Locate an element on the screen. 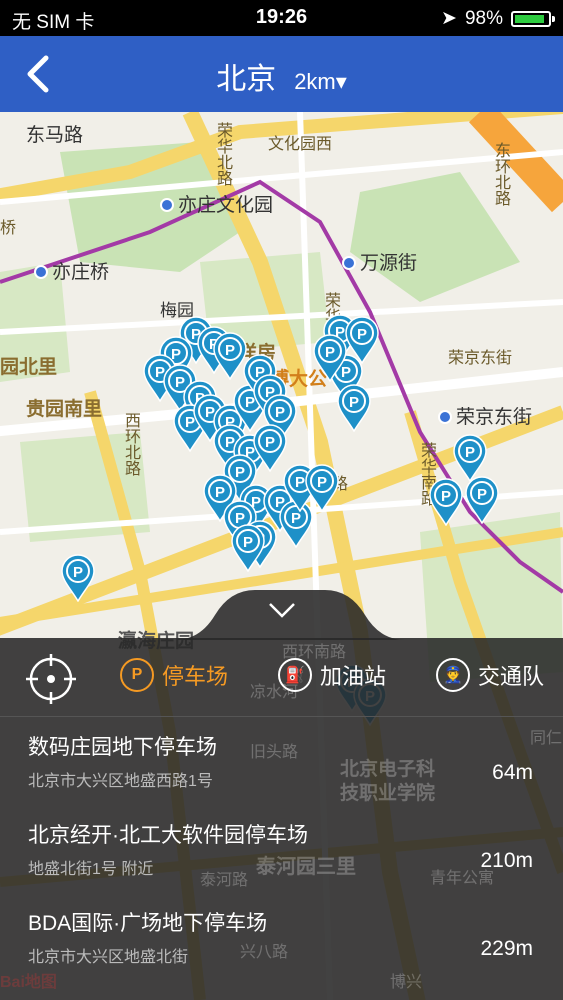 This screenshot has width=563, height=1000. road-label: 荣华北路 is located at coordinates (222, 154).